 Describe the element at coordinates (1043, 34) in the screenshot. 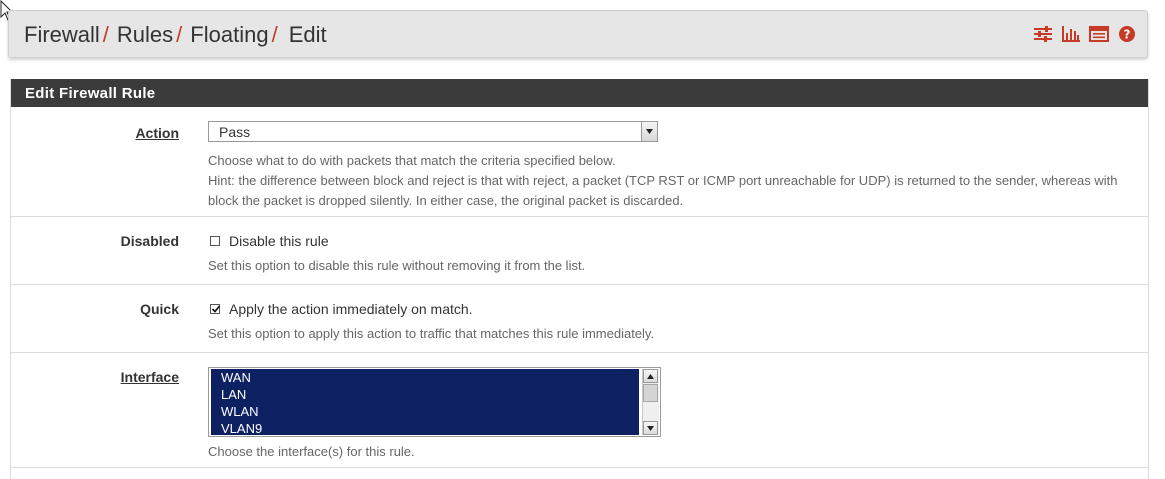

I see `sliders-icon` at that location.